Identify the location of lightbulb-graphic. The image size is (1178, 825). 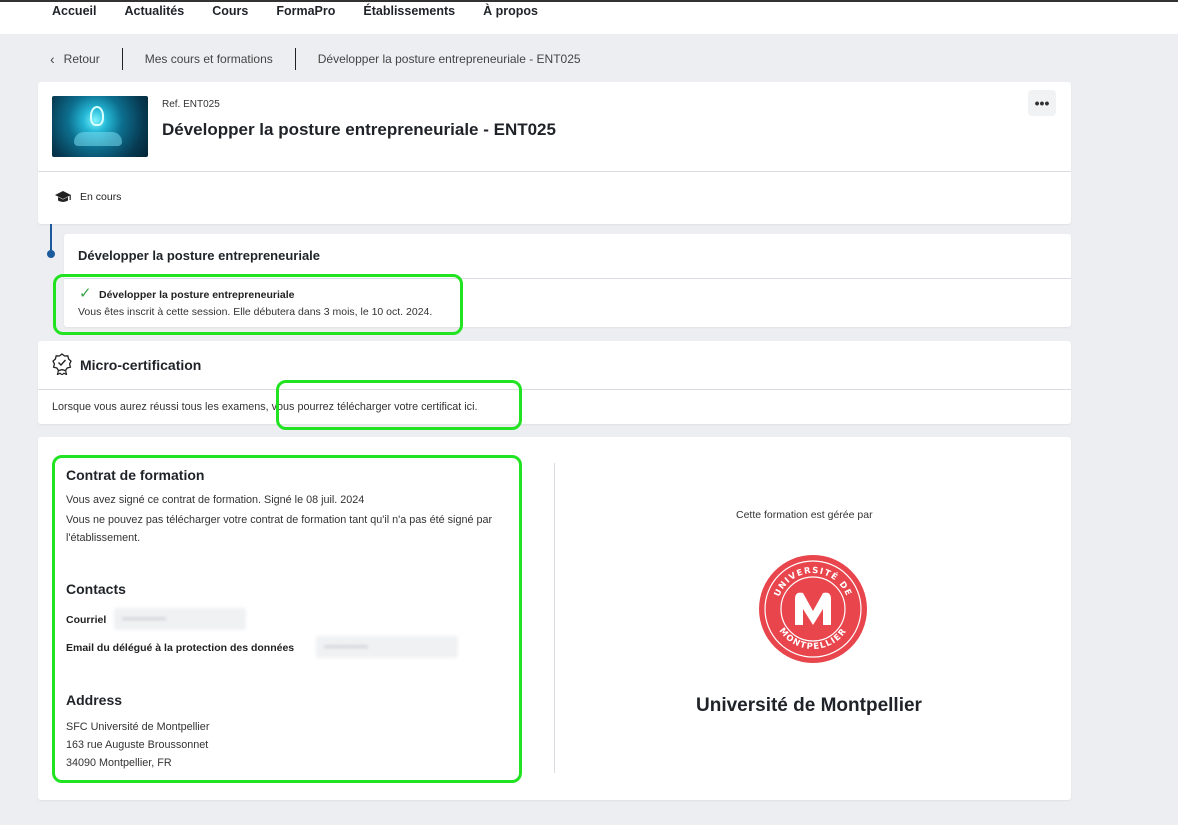
(97, 116).